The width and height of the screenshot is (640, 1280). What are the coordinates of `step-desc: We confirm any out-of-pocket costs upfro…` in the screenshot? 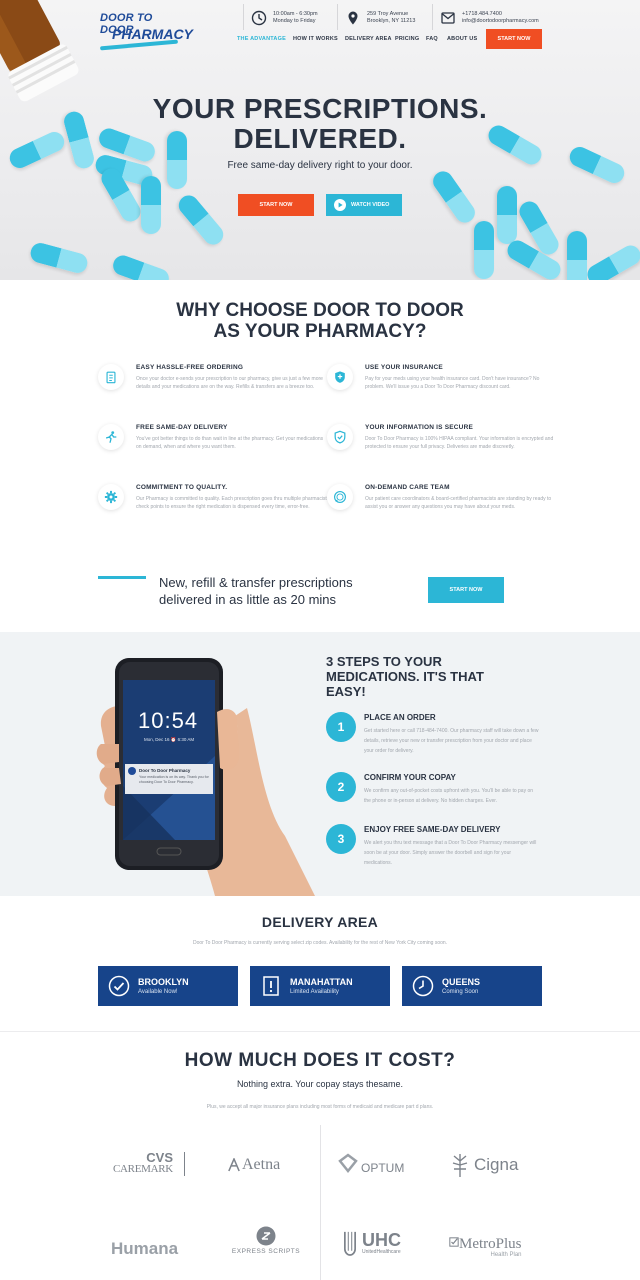 It's located at (449, 796).